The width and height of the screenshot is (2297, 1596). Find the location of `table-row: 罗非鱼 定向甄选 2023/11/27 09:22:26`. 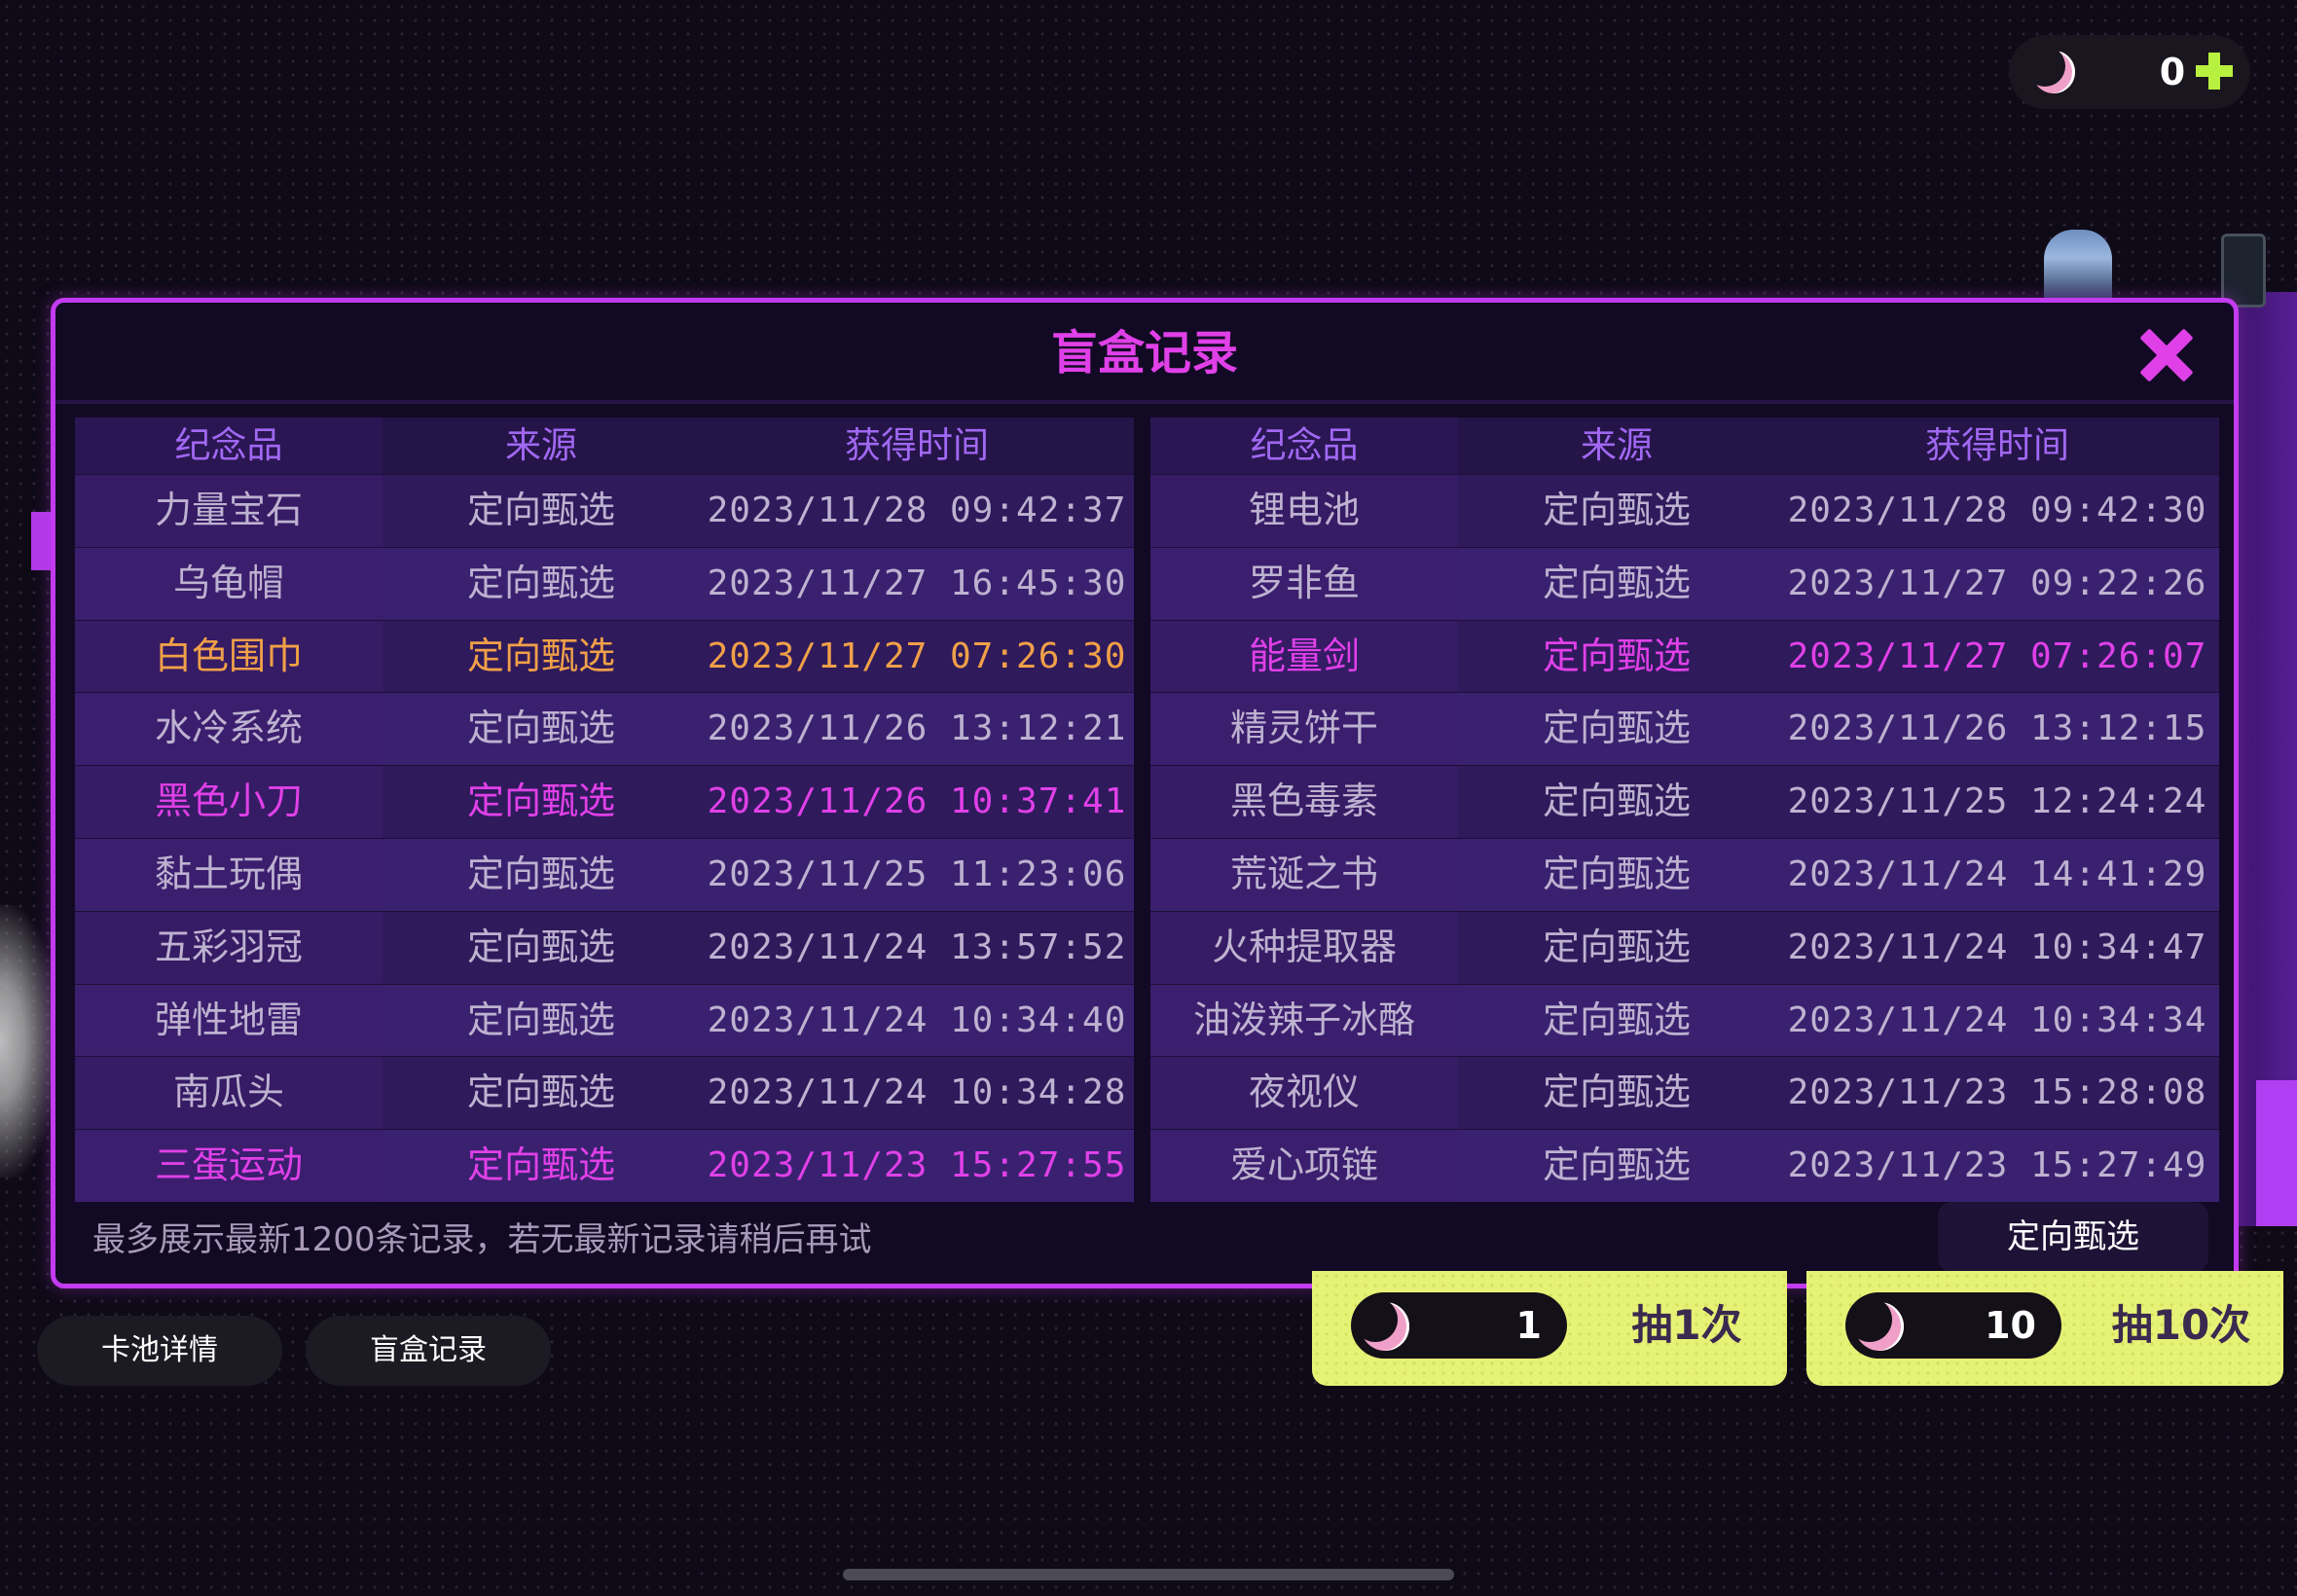

table-row: 罗非鱼 定向甄选 2023/11/27 09:22:26 is located at coordinates (1684, 583).